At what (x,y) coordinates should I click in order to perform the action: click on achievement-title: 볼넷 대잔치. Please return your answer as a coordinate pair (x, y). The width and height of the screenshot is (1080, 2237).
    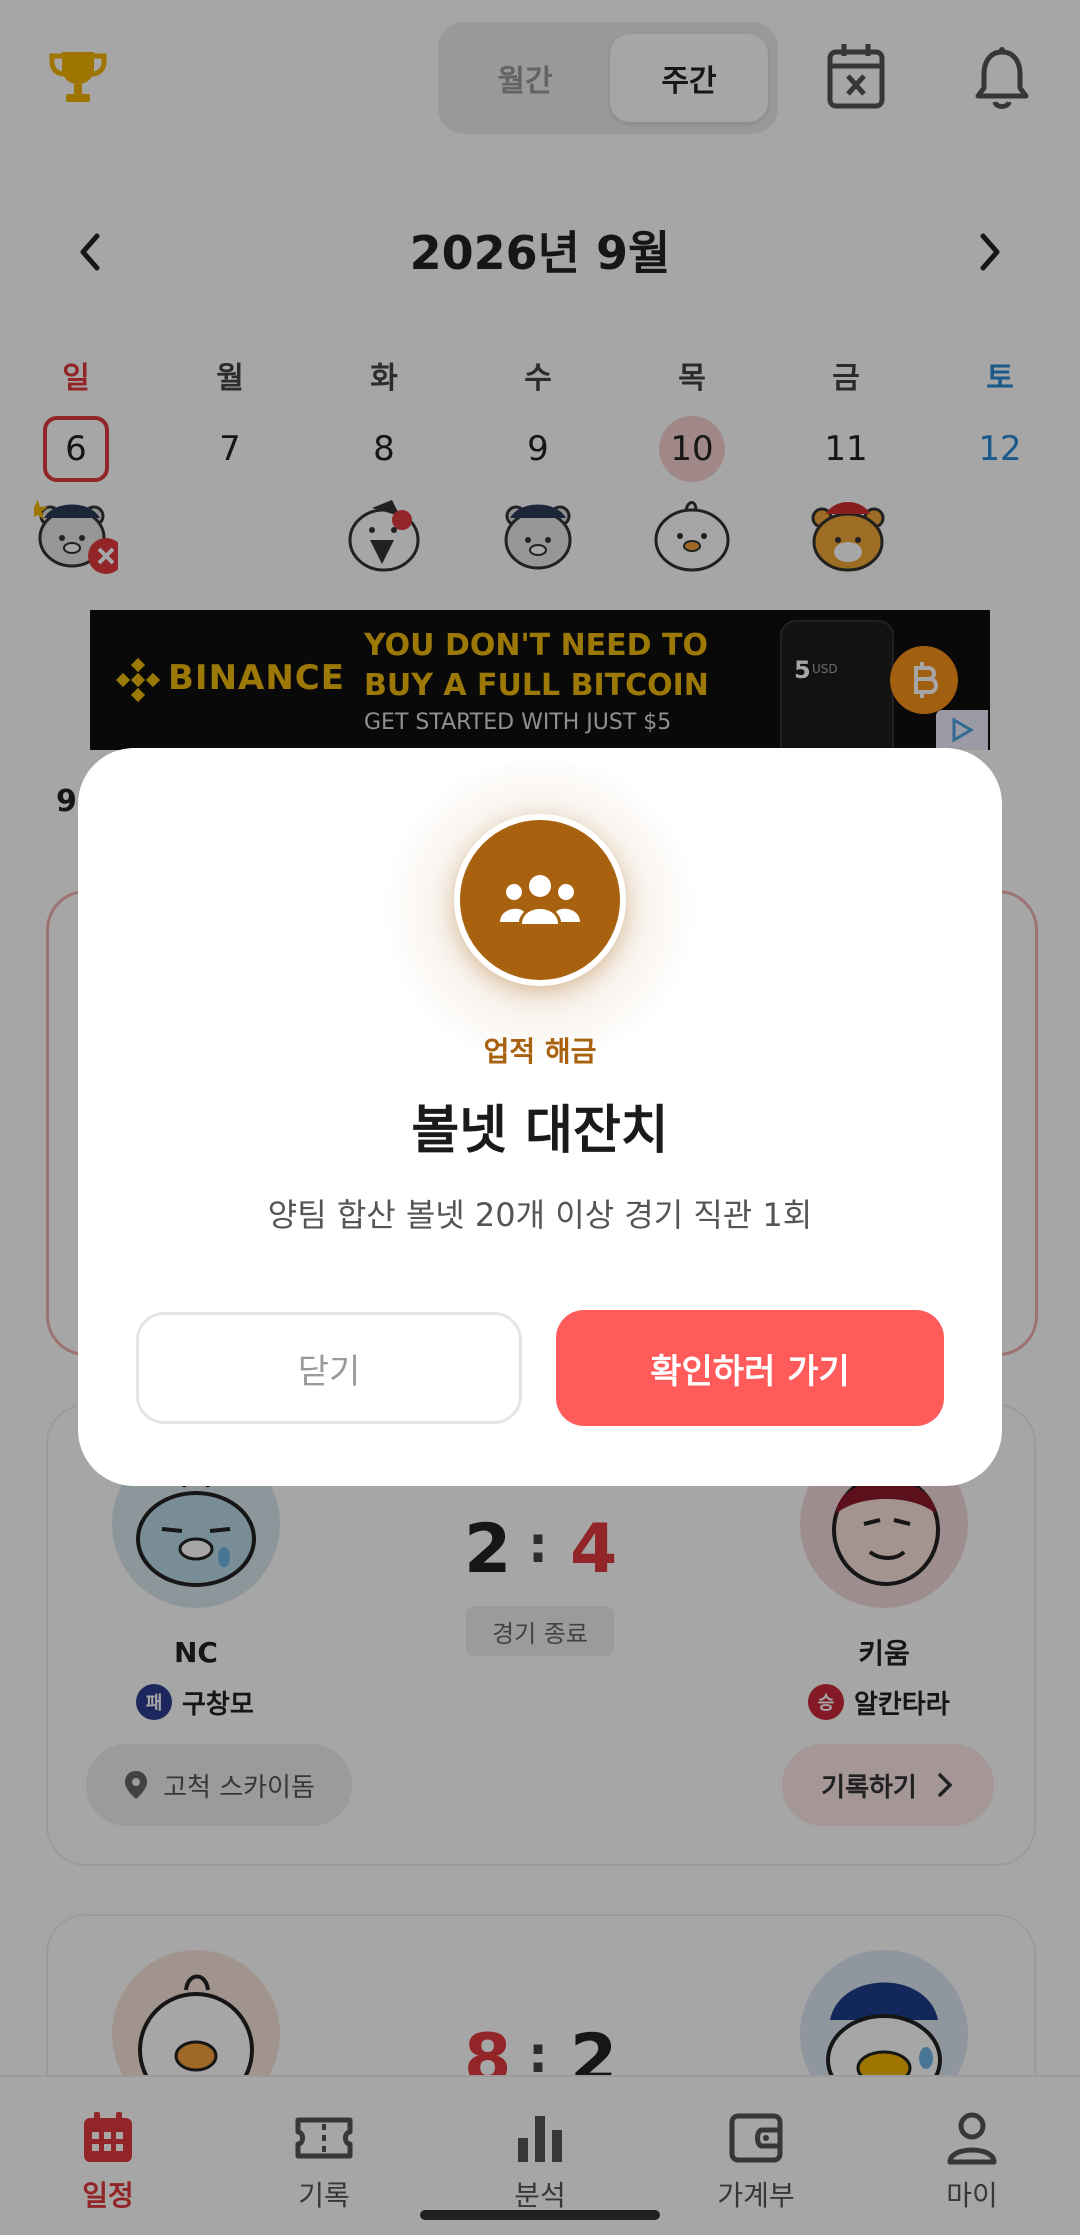
    Looking at the image, I should click on (540, 1130).